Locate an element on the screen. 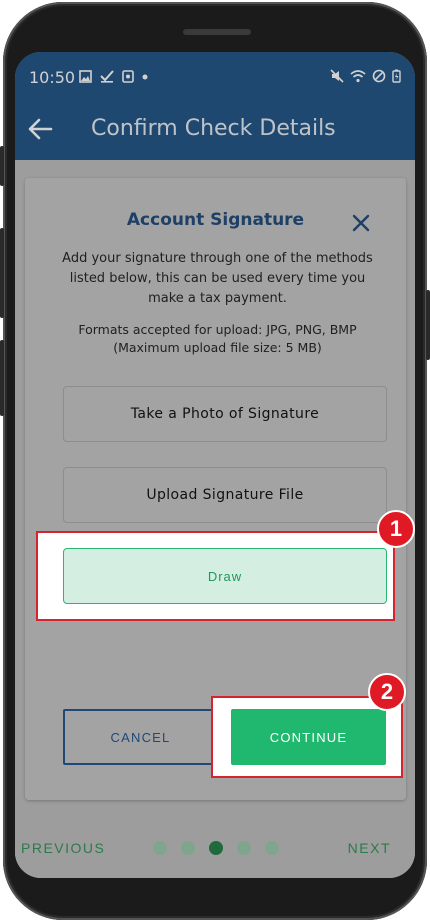 The width and height of the screenshot is (430, 922). bottom-navigation: PREVIOUS NEXT is located at coordinates (215, 847).